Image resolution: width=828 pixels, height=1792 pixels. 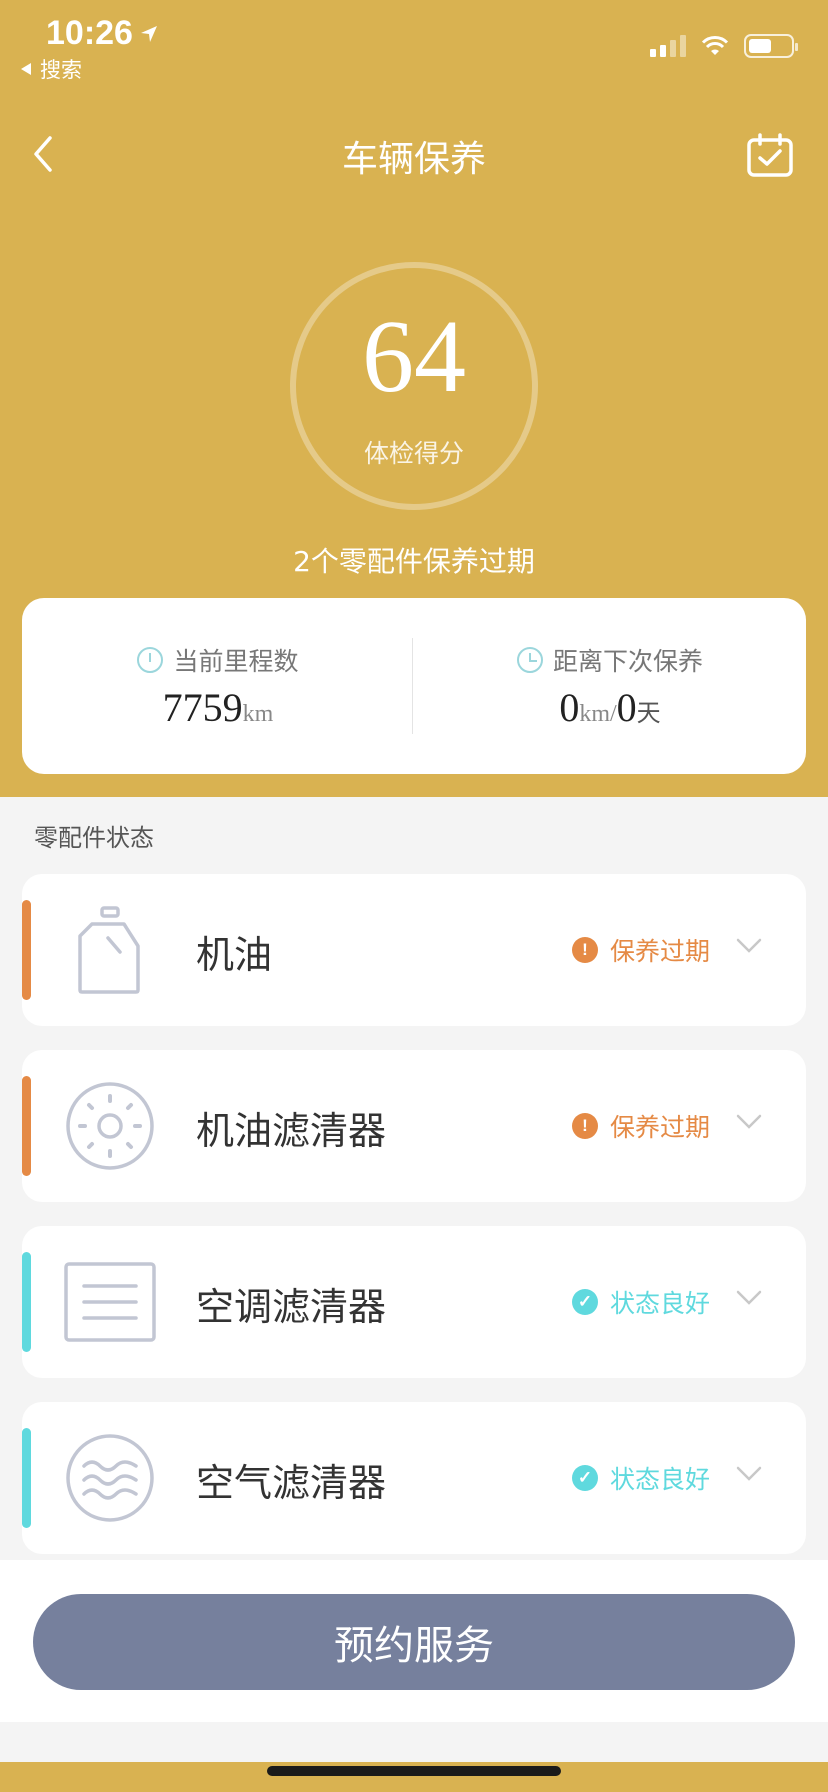 I want to click on location-arrow-icon, so click(x=148, y=33).